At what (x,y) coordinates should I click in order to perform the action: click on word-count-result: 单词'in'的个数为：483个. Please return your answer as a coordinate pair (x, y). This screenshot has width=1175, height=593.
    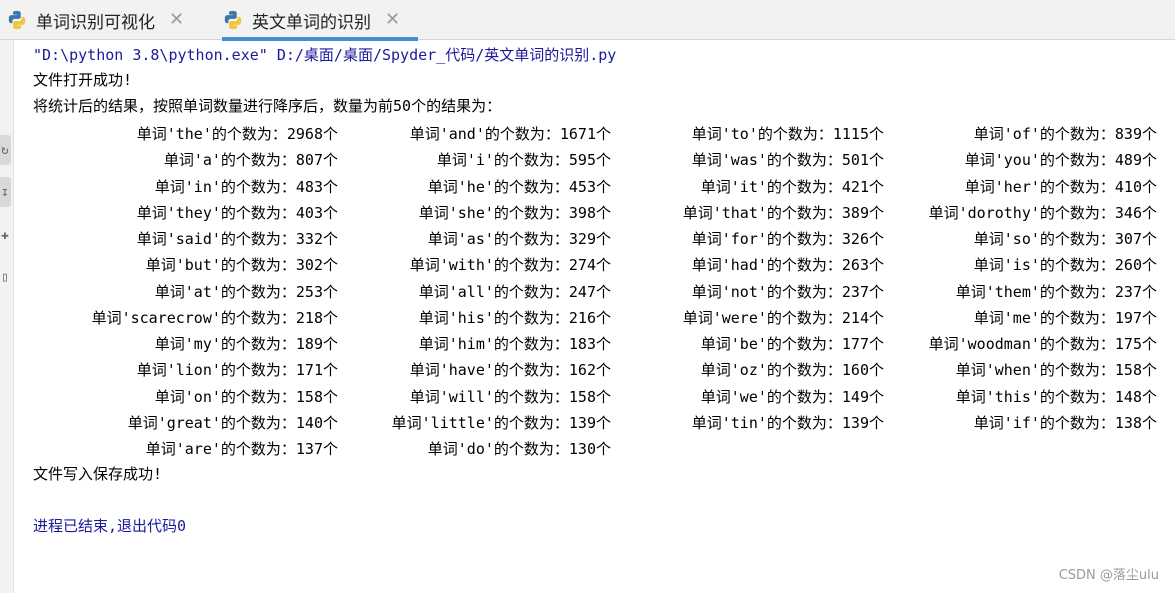
    Looking at the image, I should click on (246, 186).